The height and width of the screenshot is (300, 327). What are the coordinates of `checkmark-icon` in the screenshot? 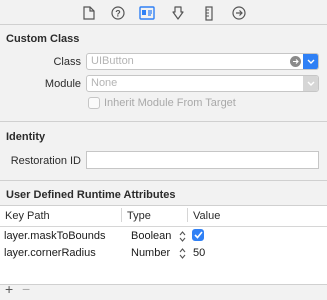 It's located at (198, 235).